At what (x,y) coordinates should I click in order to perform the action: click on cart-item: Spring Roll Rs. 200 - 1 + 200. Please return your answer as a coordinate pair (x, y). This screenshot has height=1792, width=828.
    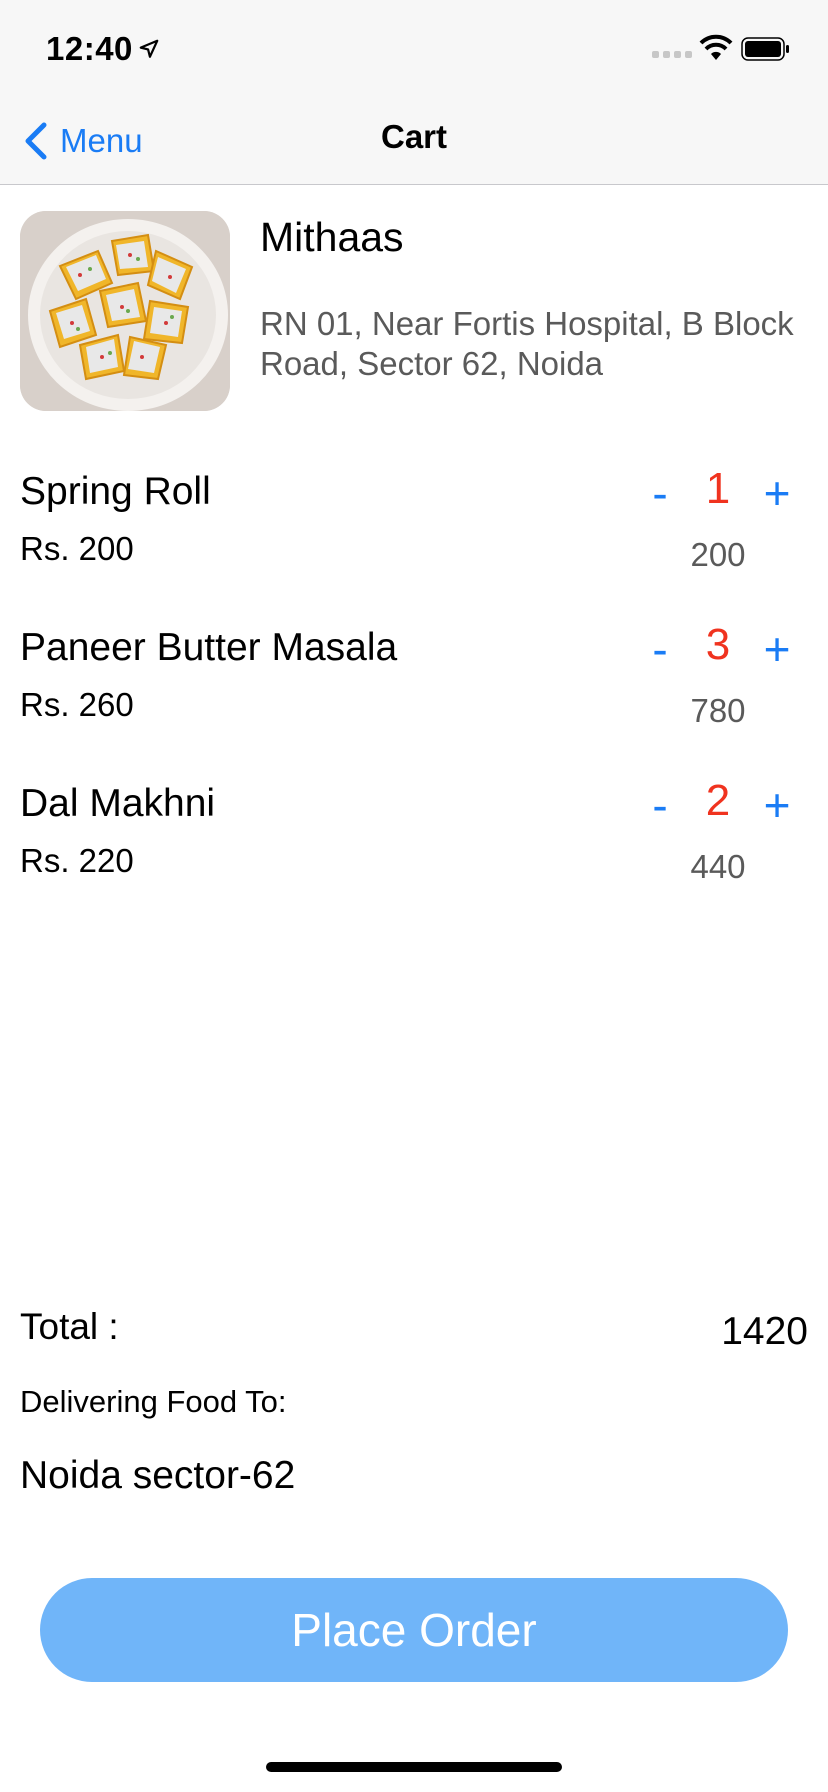
    Looking at the image, I should click on (414, 542).